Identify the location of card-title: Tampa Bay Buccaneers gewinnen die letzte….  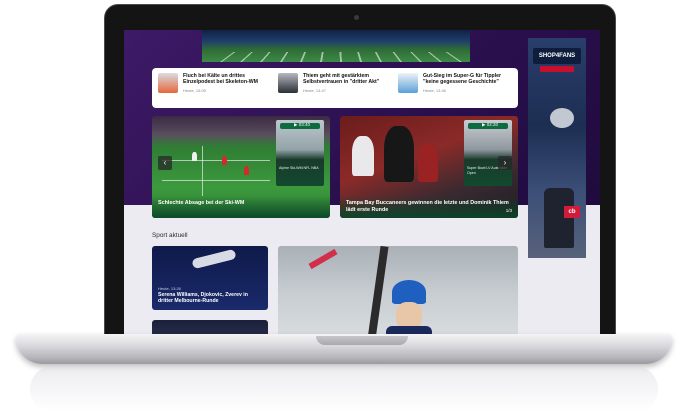
(429, 206).